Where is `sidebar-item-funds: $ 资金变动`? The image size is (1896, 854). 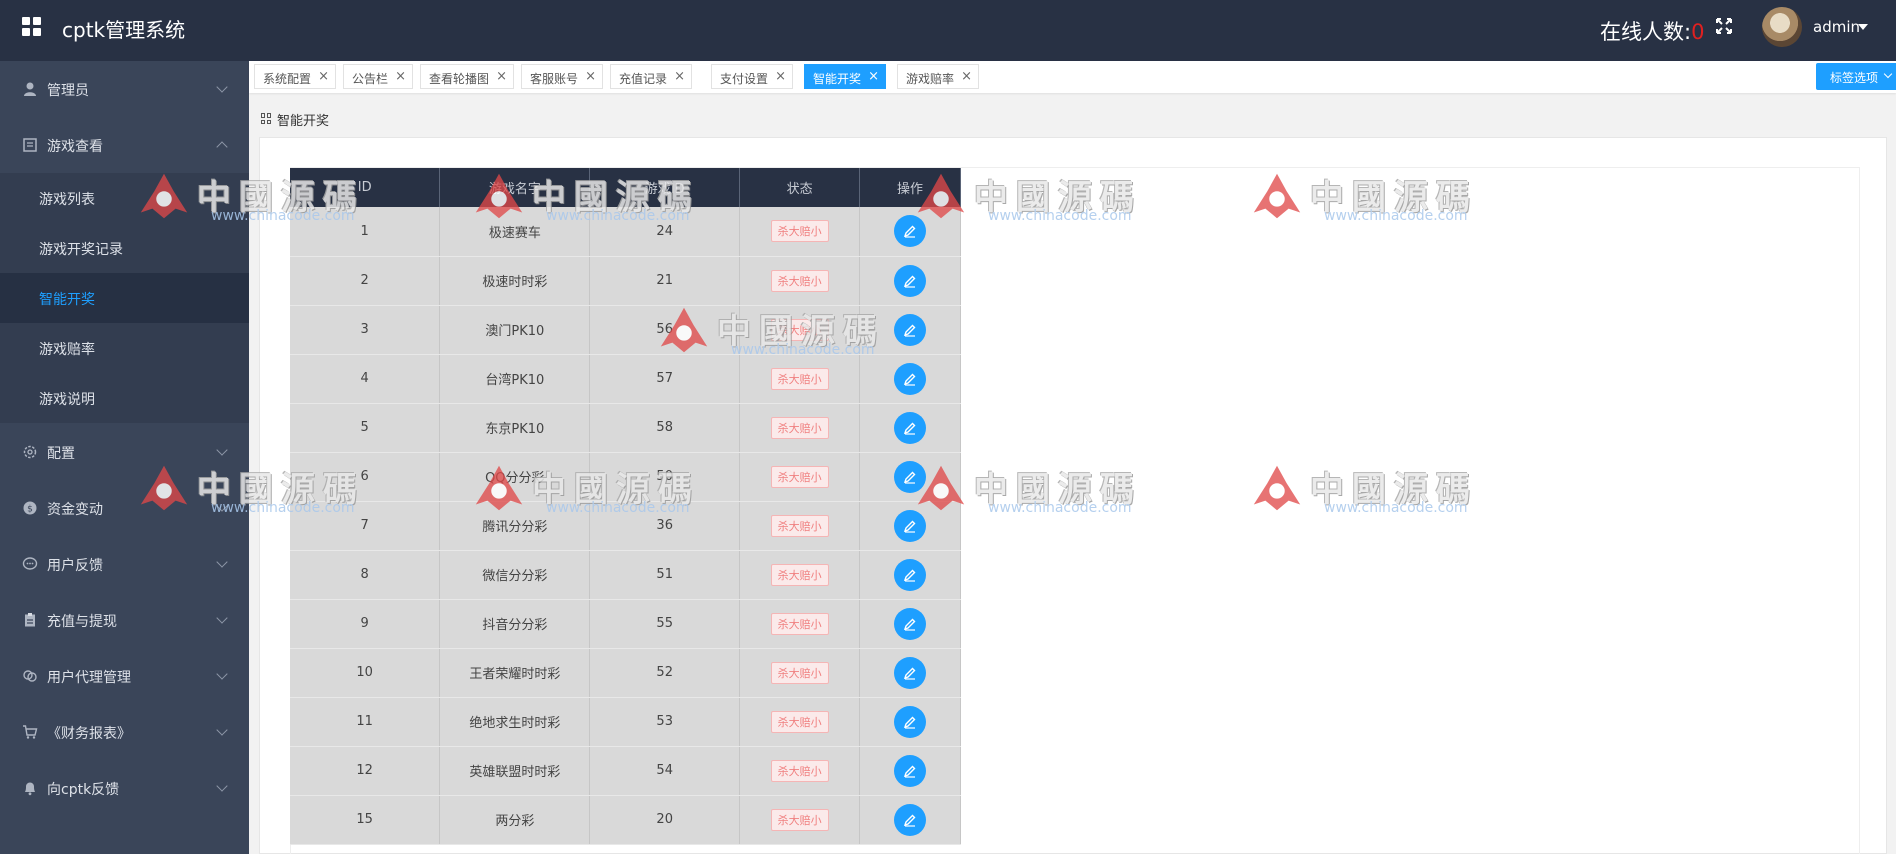
sidebar-item-funds: $ 资金变动 is located at coordinates (124, 508).